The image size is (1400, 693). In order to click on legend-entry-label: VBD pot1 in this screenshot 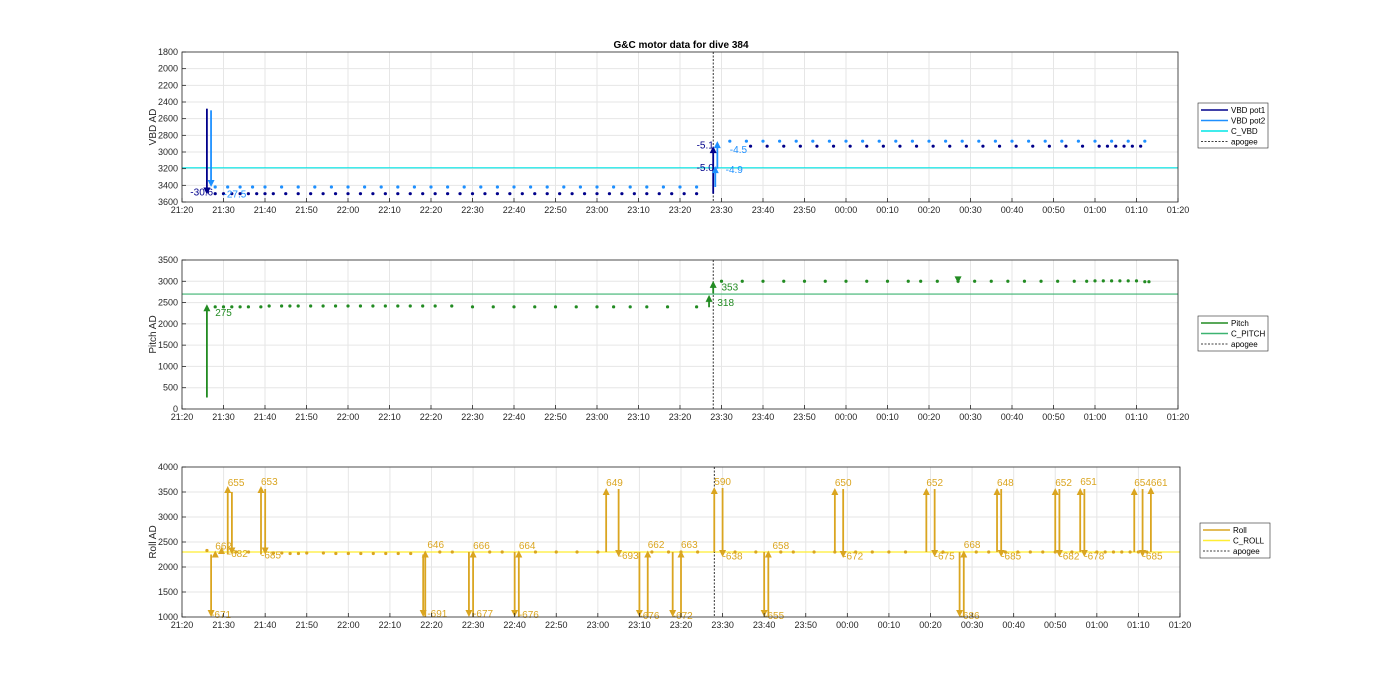, I will do `click(1248, 110)`.